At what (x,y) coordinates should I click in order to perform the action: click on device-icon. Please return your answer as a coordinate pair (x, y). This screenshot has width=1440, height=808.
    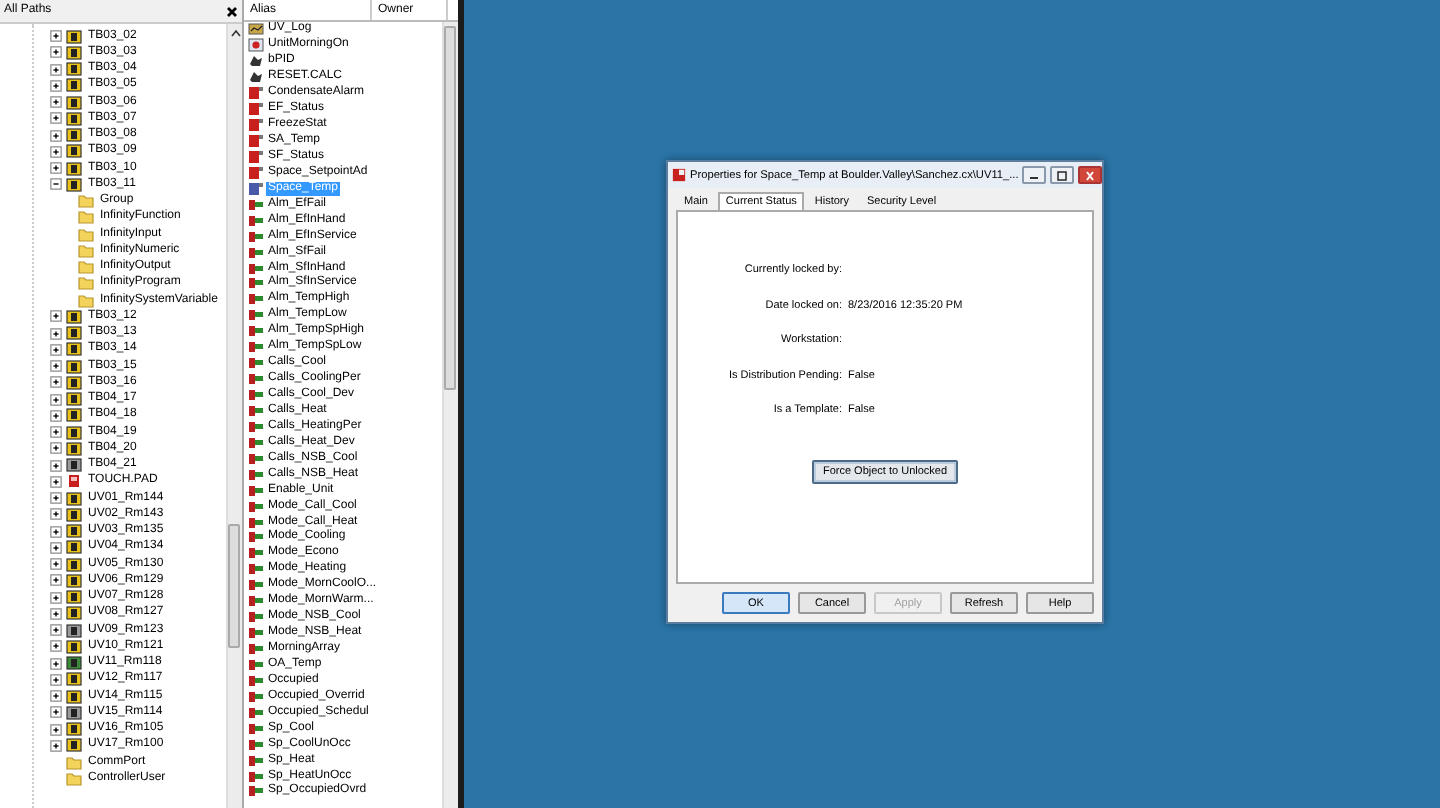
    Looking at the image, I should click on (74, 481).